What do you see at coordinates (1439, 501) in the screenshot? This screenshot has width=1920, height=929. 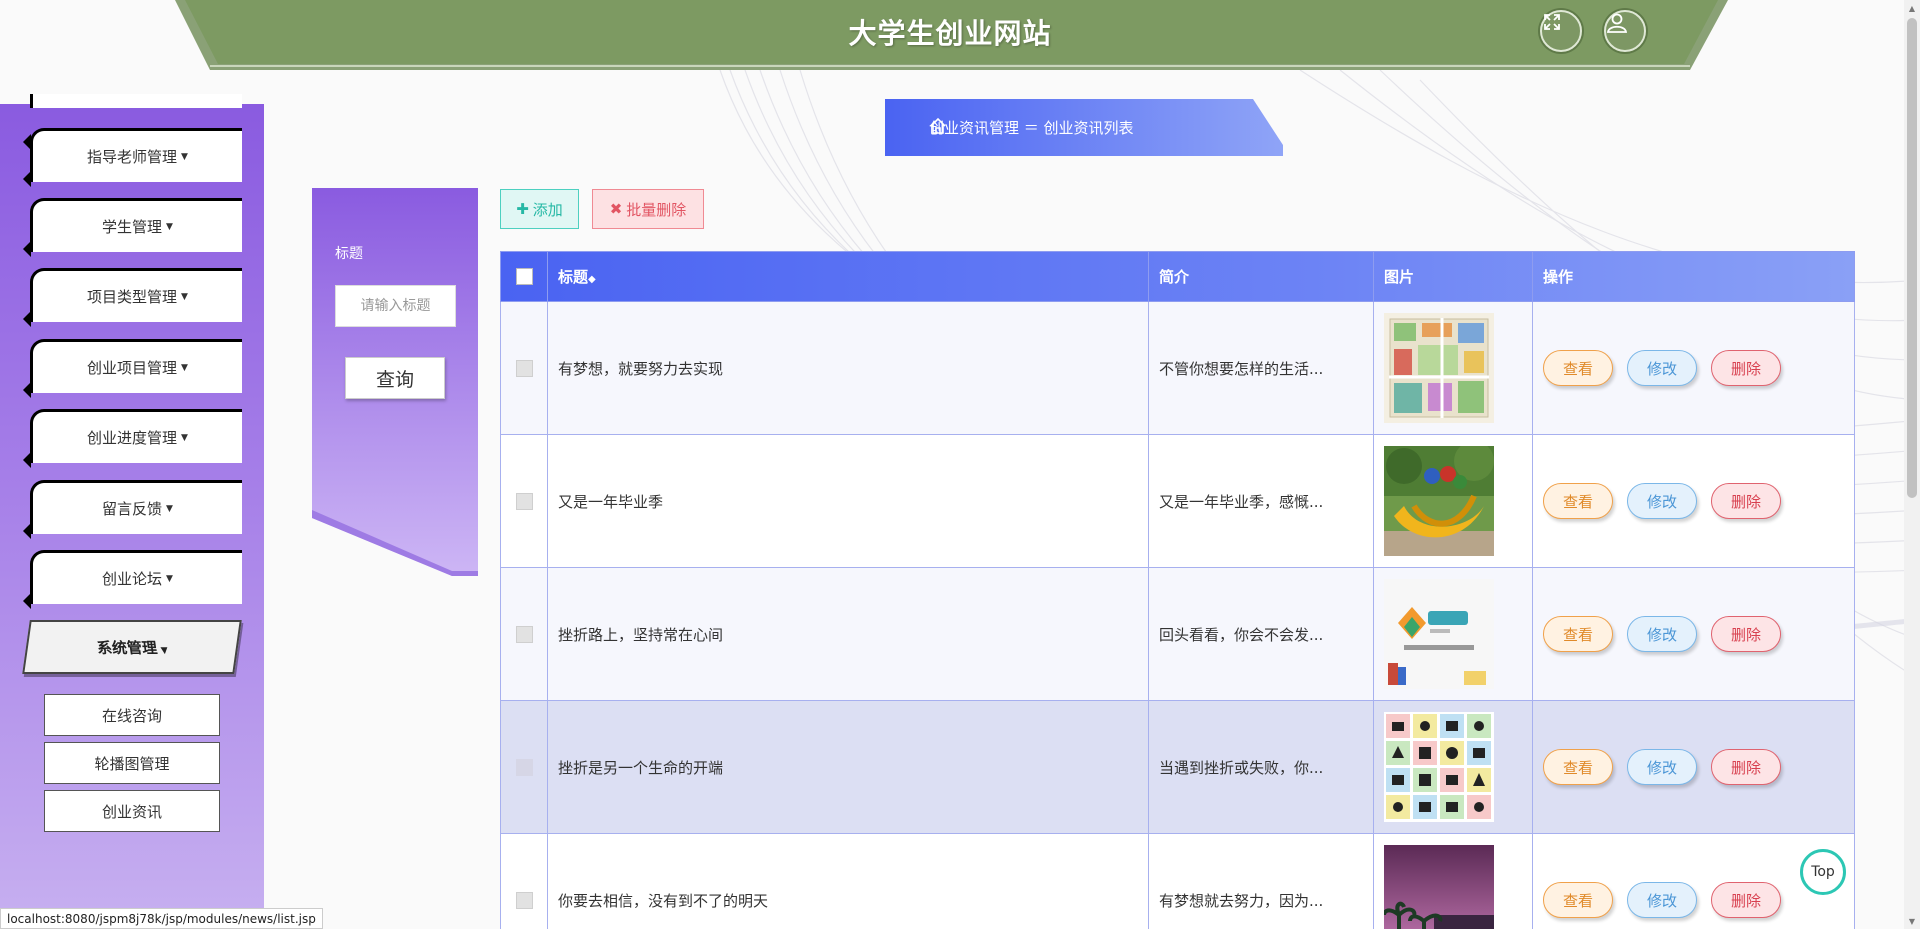 I see `sculpture-photo-thumbnail` at bounding box center [1439, 501].